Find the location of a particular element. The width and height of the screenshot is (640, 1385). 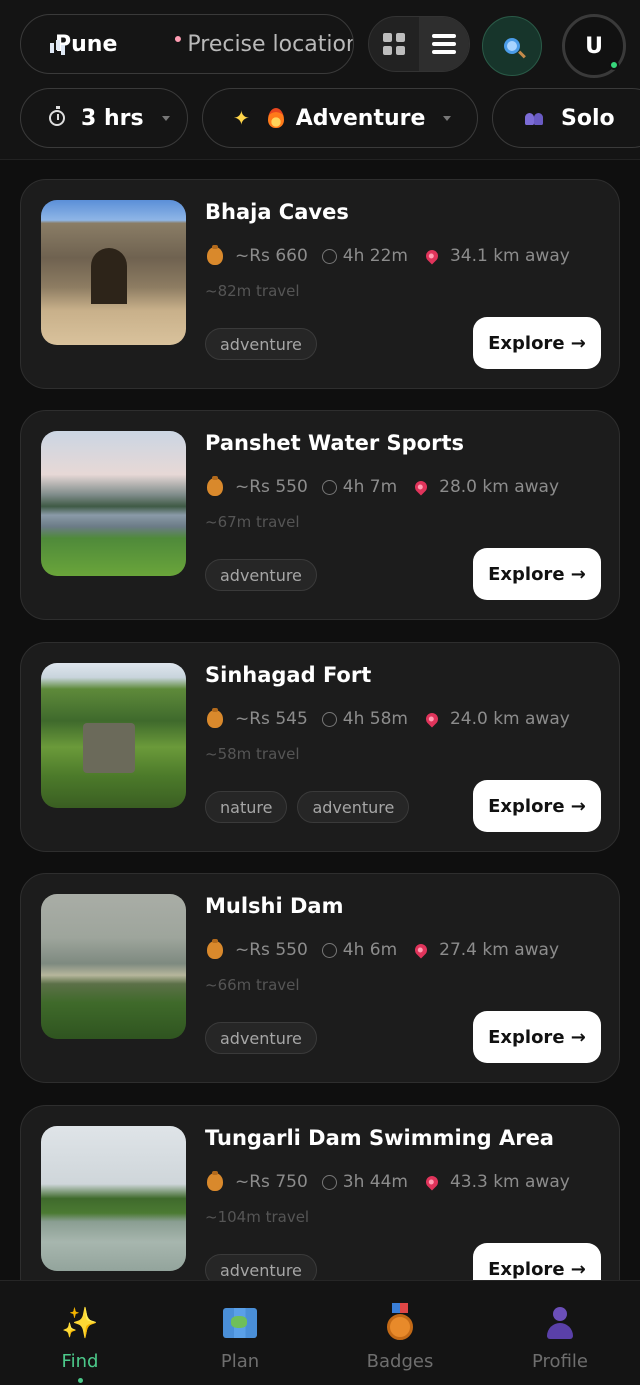

place-title: Sinhagad Fort is located at coordinates (288, 675).